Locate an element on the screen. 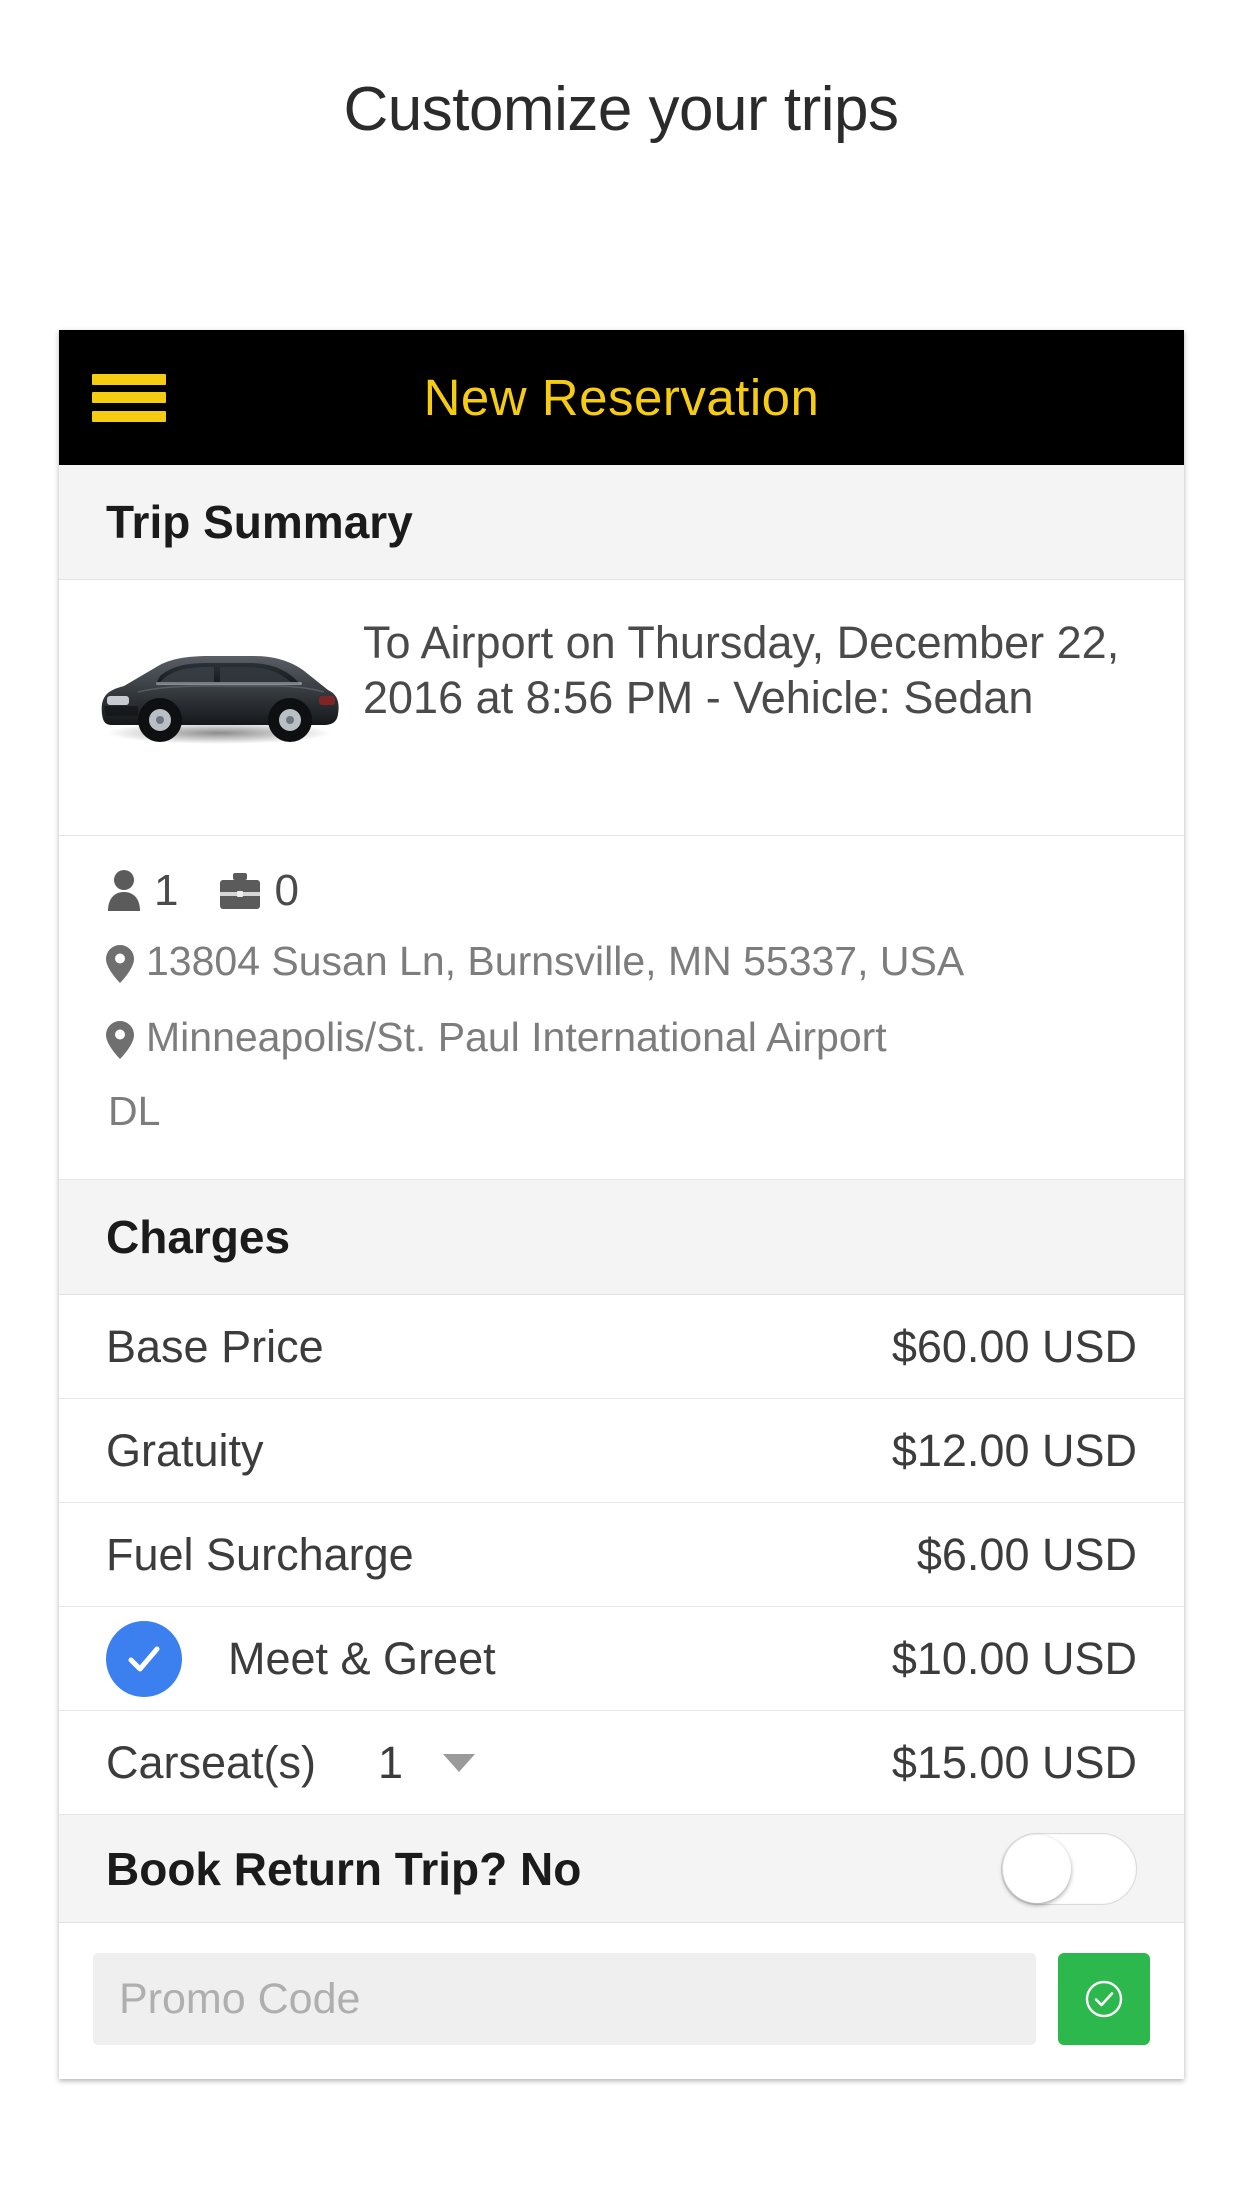  chevron-down-icon is located at coordinates (459, 1762).